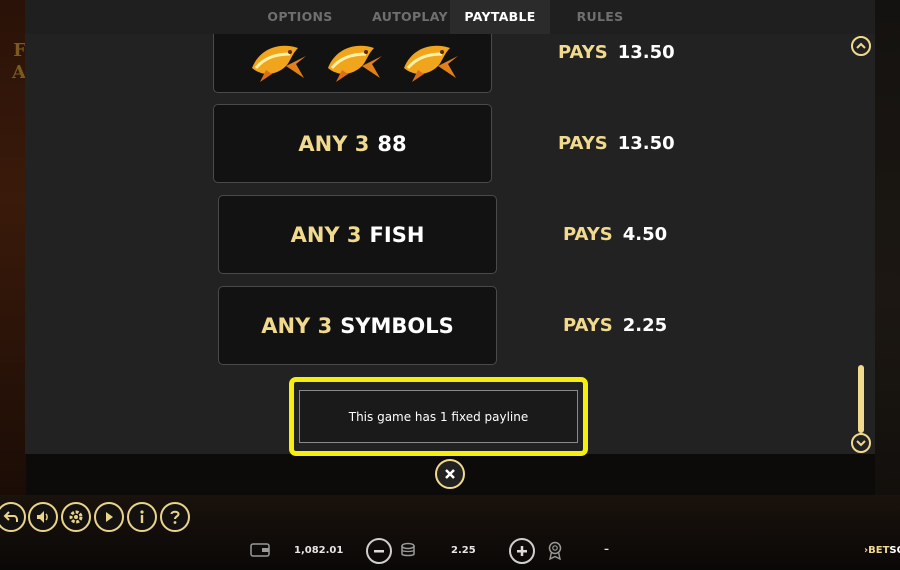 This screenshot has height=570, width=900. I want to click on decrease-bet-button, so click(379, 551).